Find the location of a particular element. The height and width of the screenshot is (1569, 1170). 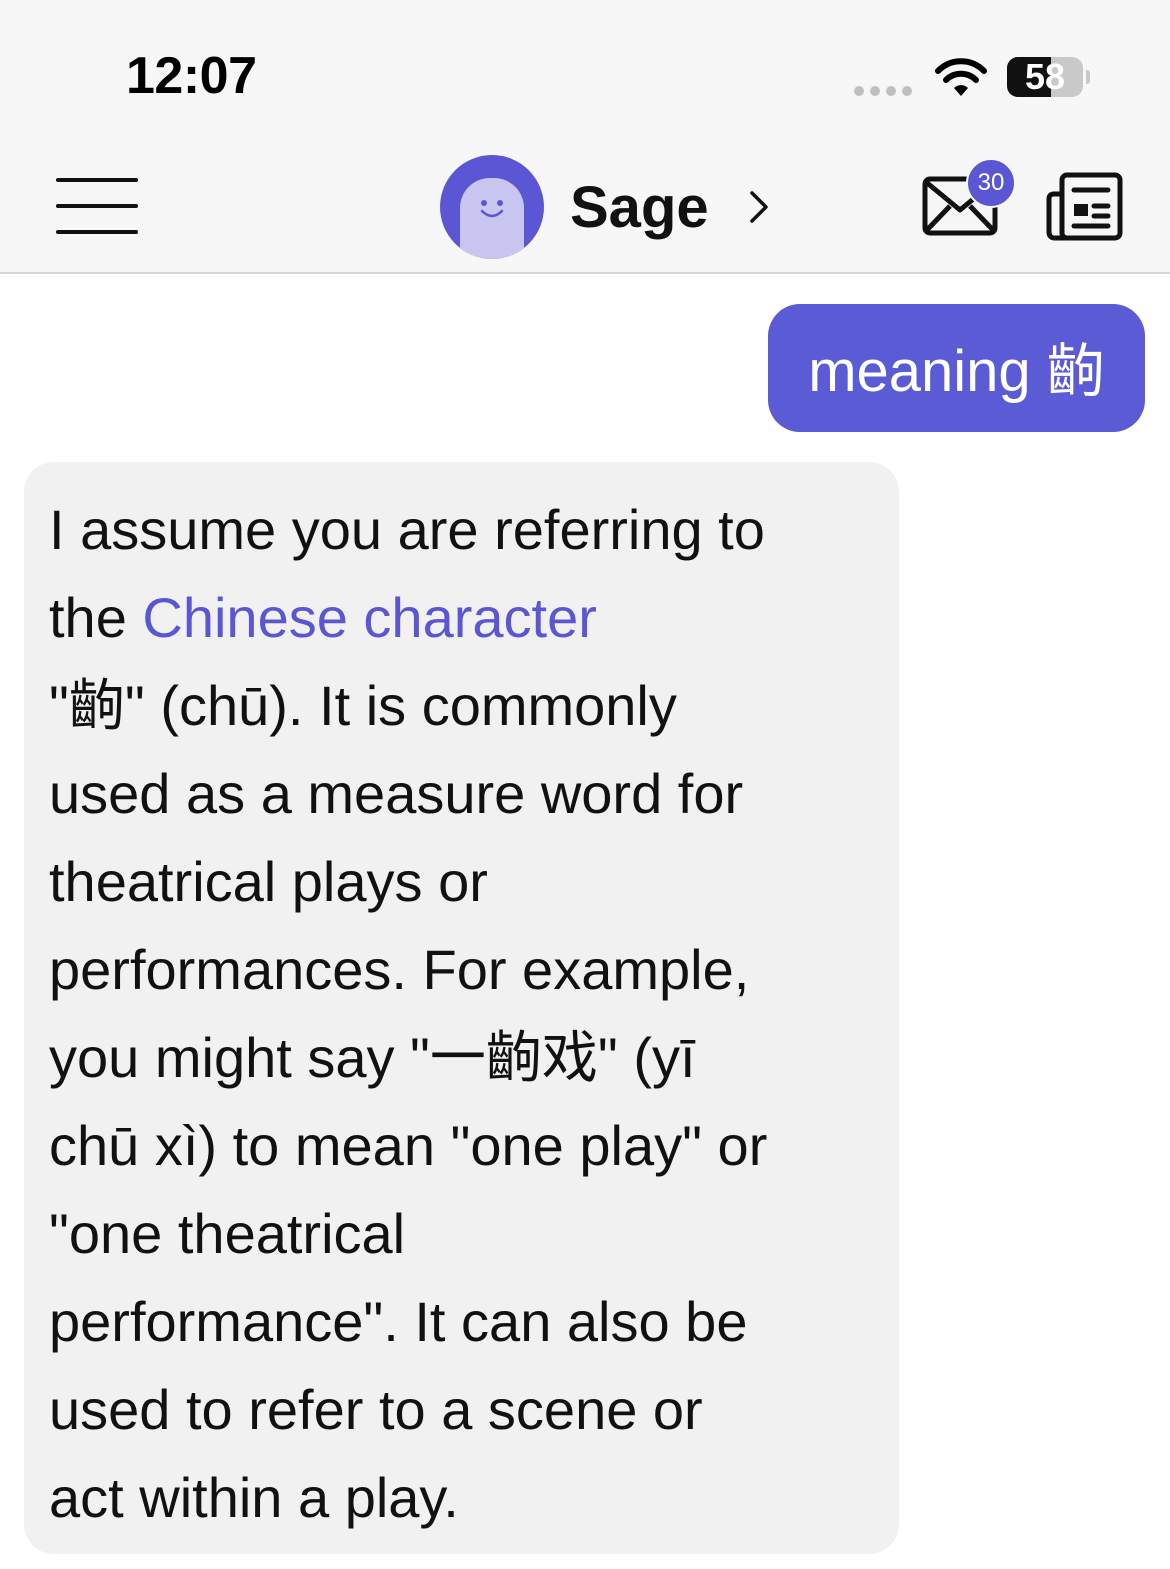

bot-message-line: I assume you are referring to is located at coordinates (407, 529).